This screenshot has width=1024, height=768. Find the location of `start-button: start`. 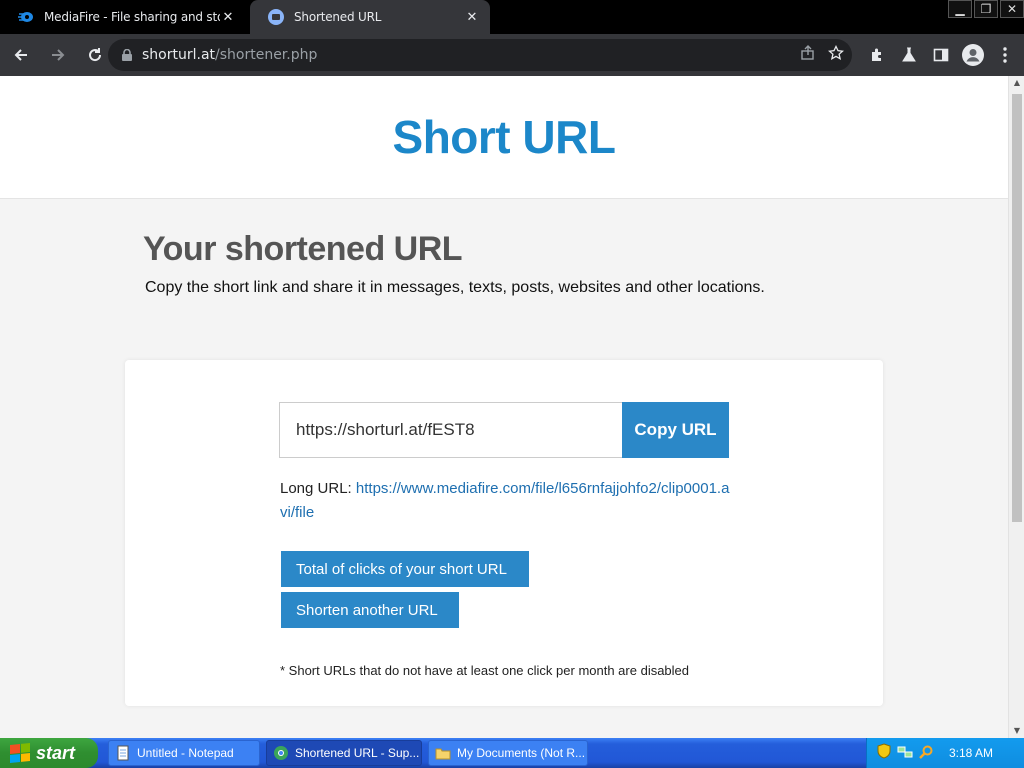

start-button: start is located at coordinates (49, 753).